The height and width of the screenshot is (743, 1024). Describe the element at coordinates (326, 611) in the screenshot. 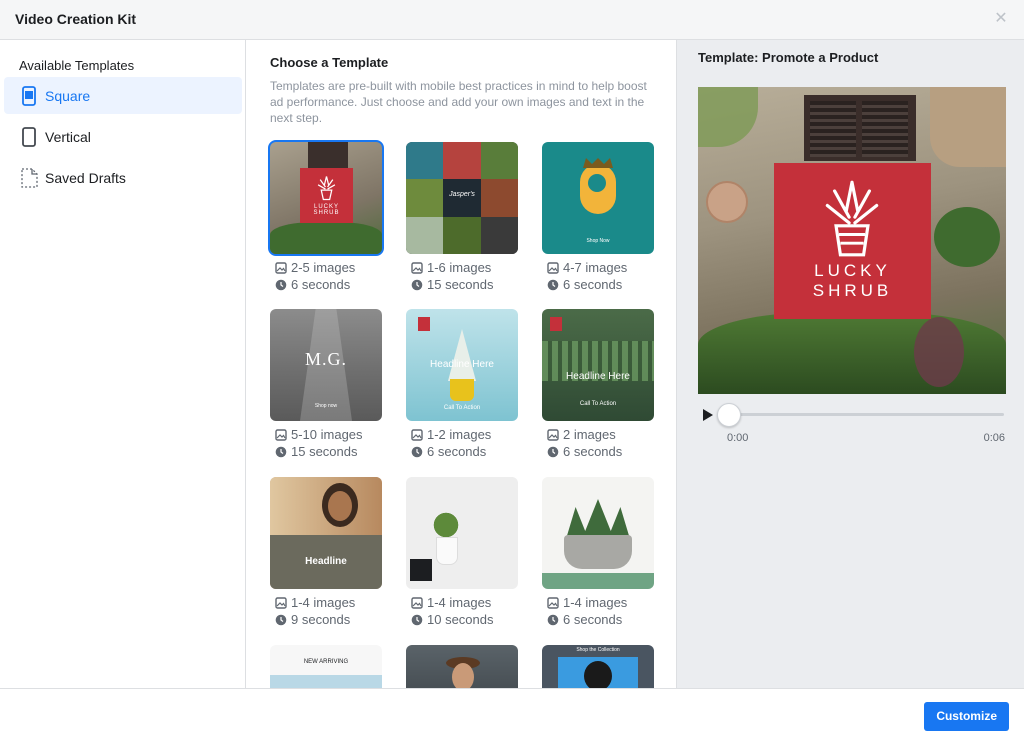

I see `template-meta: 1-4 images 9 seconds` at that location.